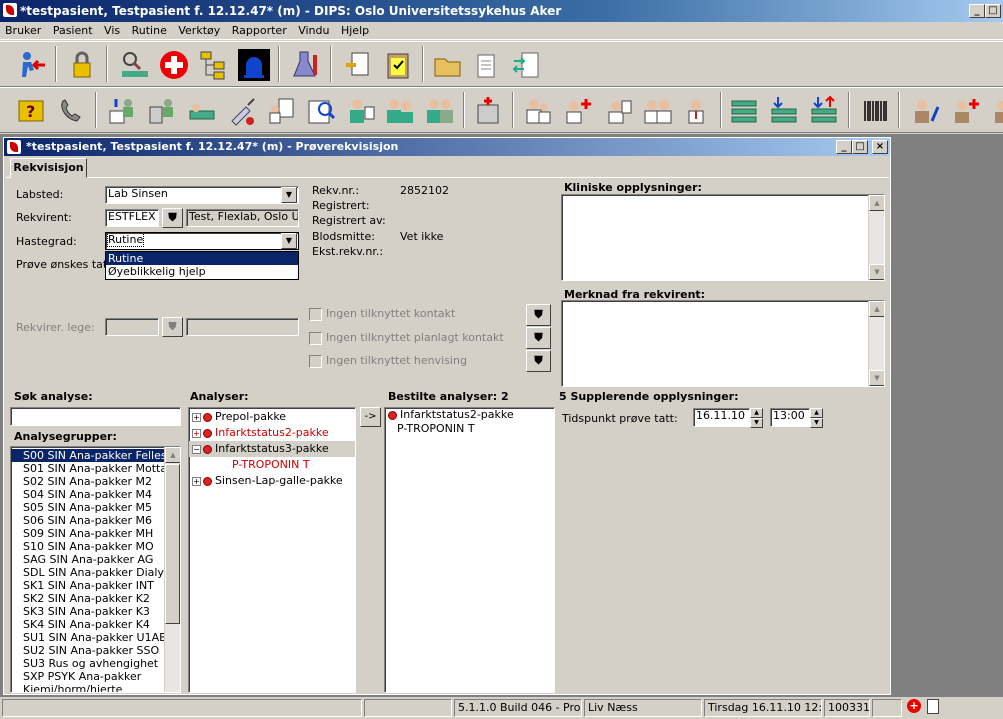  Describe the element at coordinates (977, 11) in the screenshot. I see `minimize-button: _` at that location.